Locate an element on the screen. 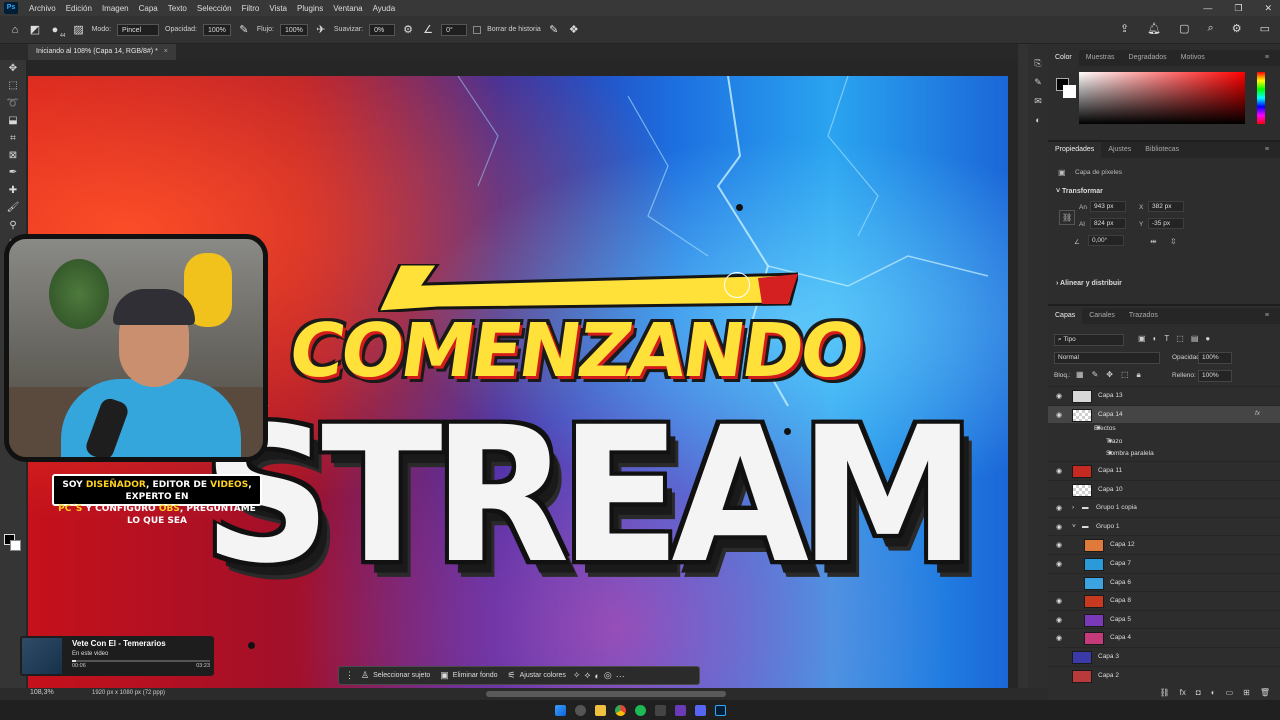 The image size is (1280, 720). move-tool-icon: ✥ is located at coordinates (13, 68).